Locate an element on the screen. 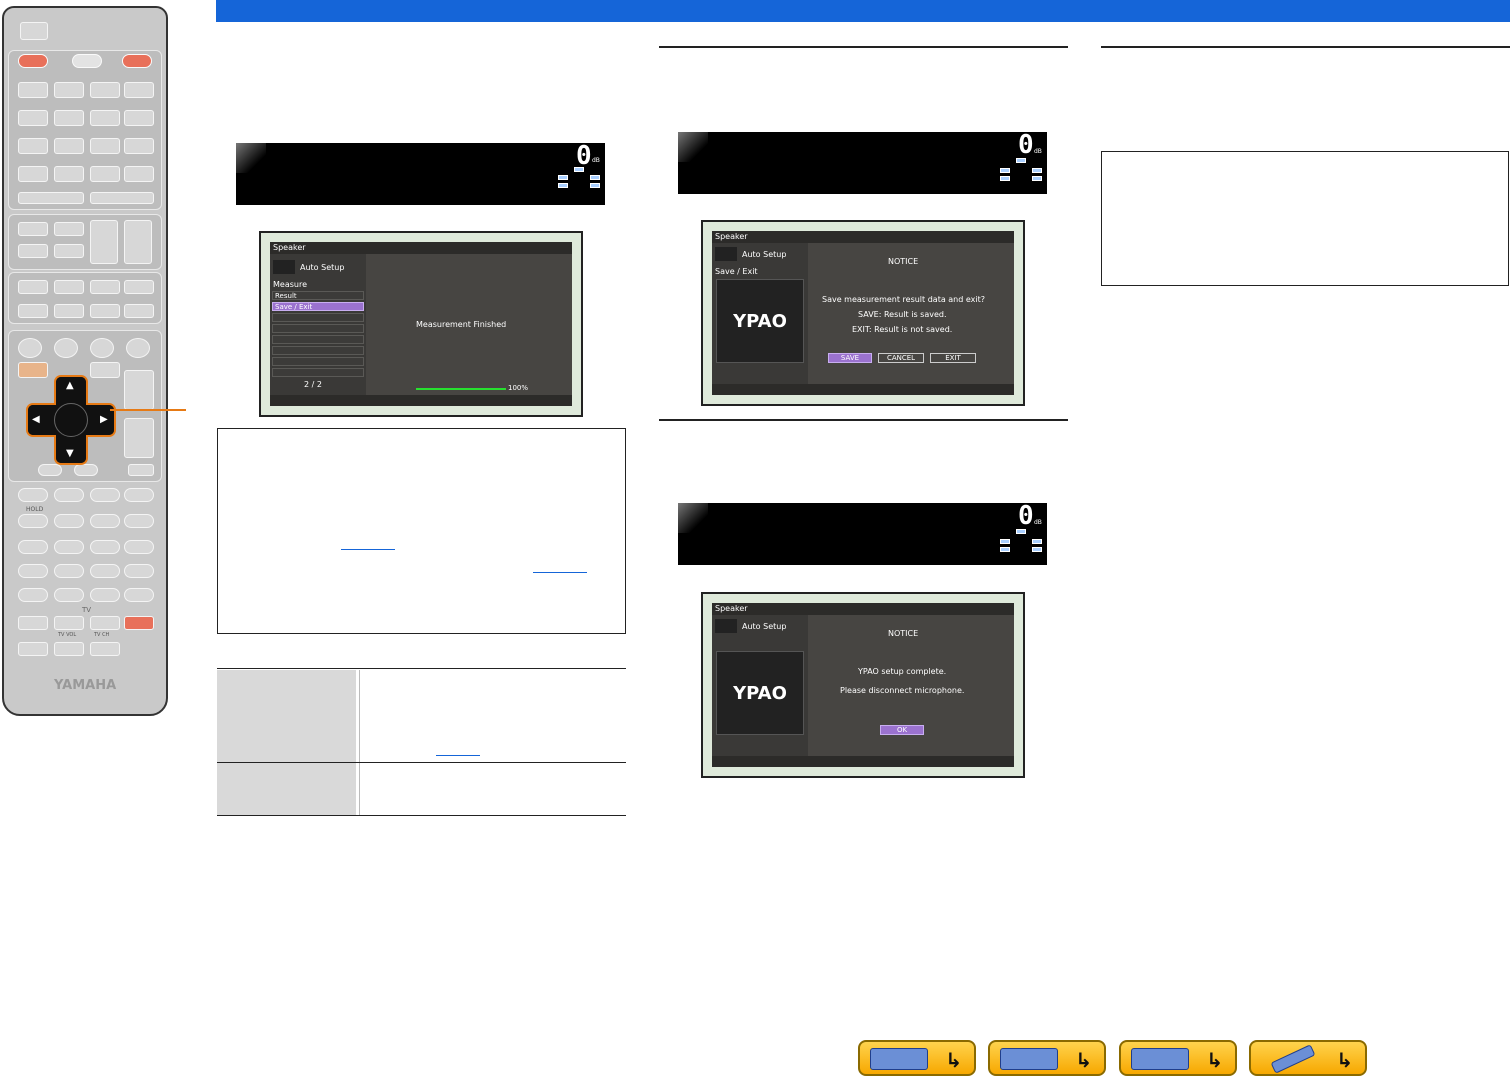 The width and height of the screenshot is (1510, 1076). nav-front-panel-button: ↳ is located at coordinates (917, 1058).